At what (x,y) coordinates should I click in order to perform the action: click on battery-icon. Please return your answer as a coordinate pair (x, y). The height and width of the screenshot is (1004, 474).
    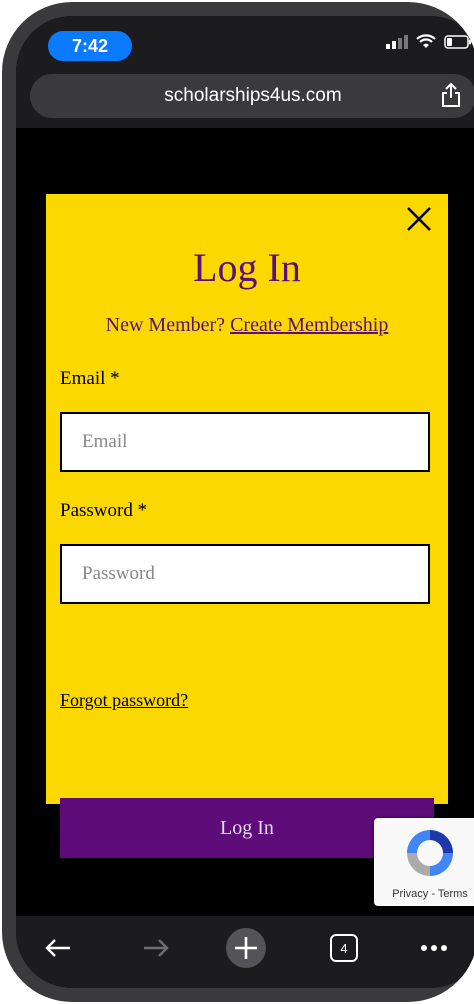
    Looking at the image, I should click on (457, 42).